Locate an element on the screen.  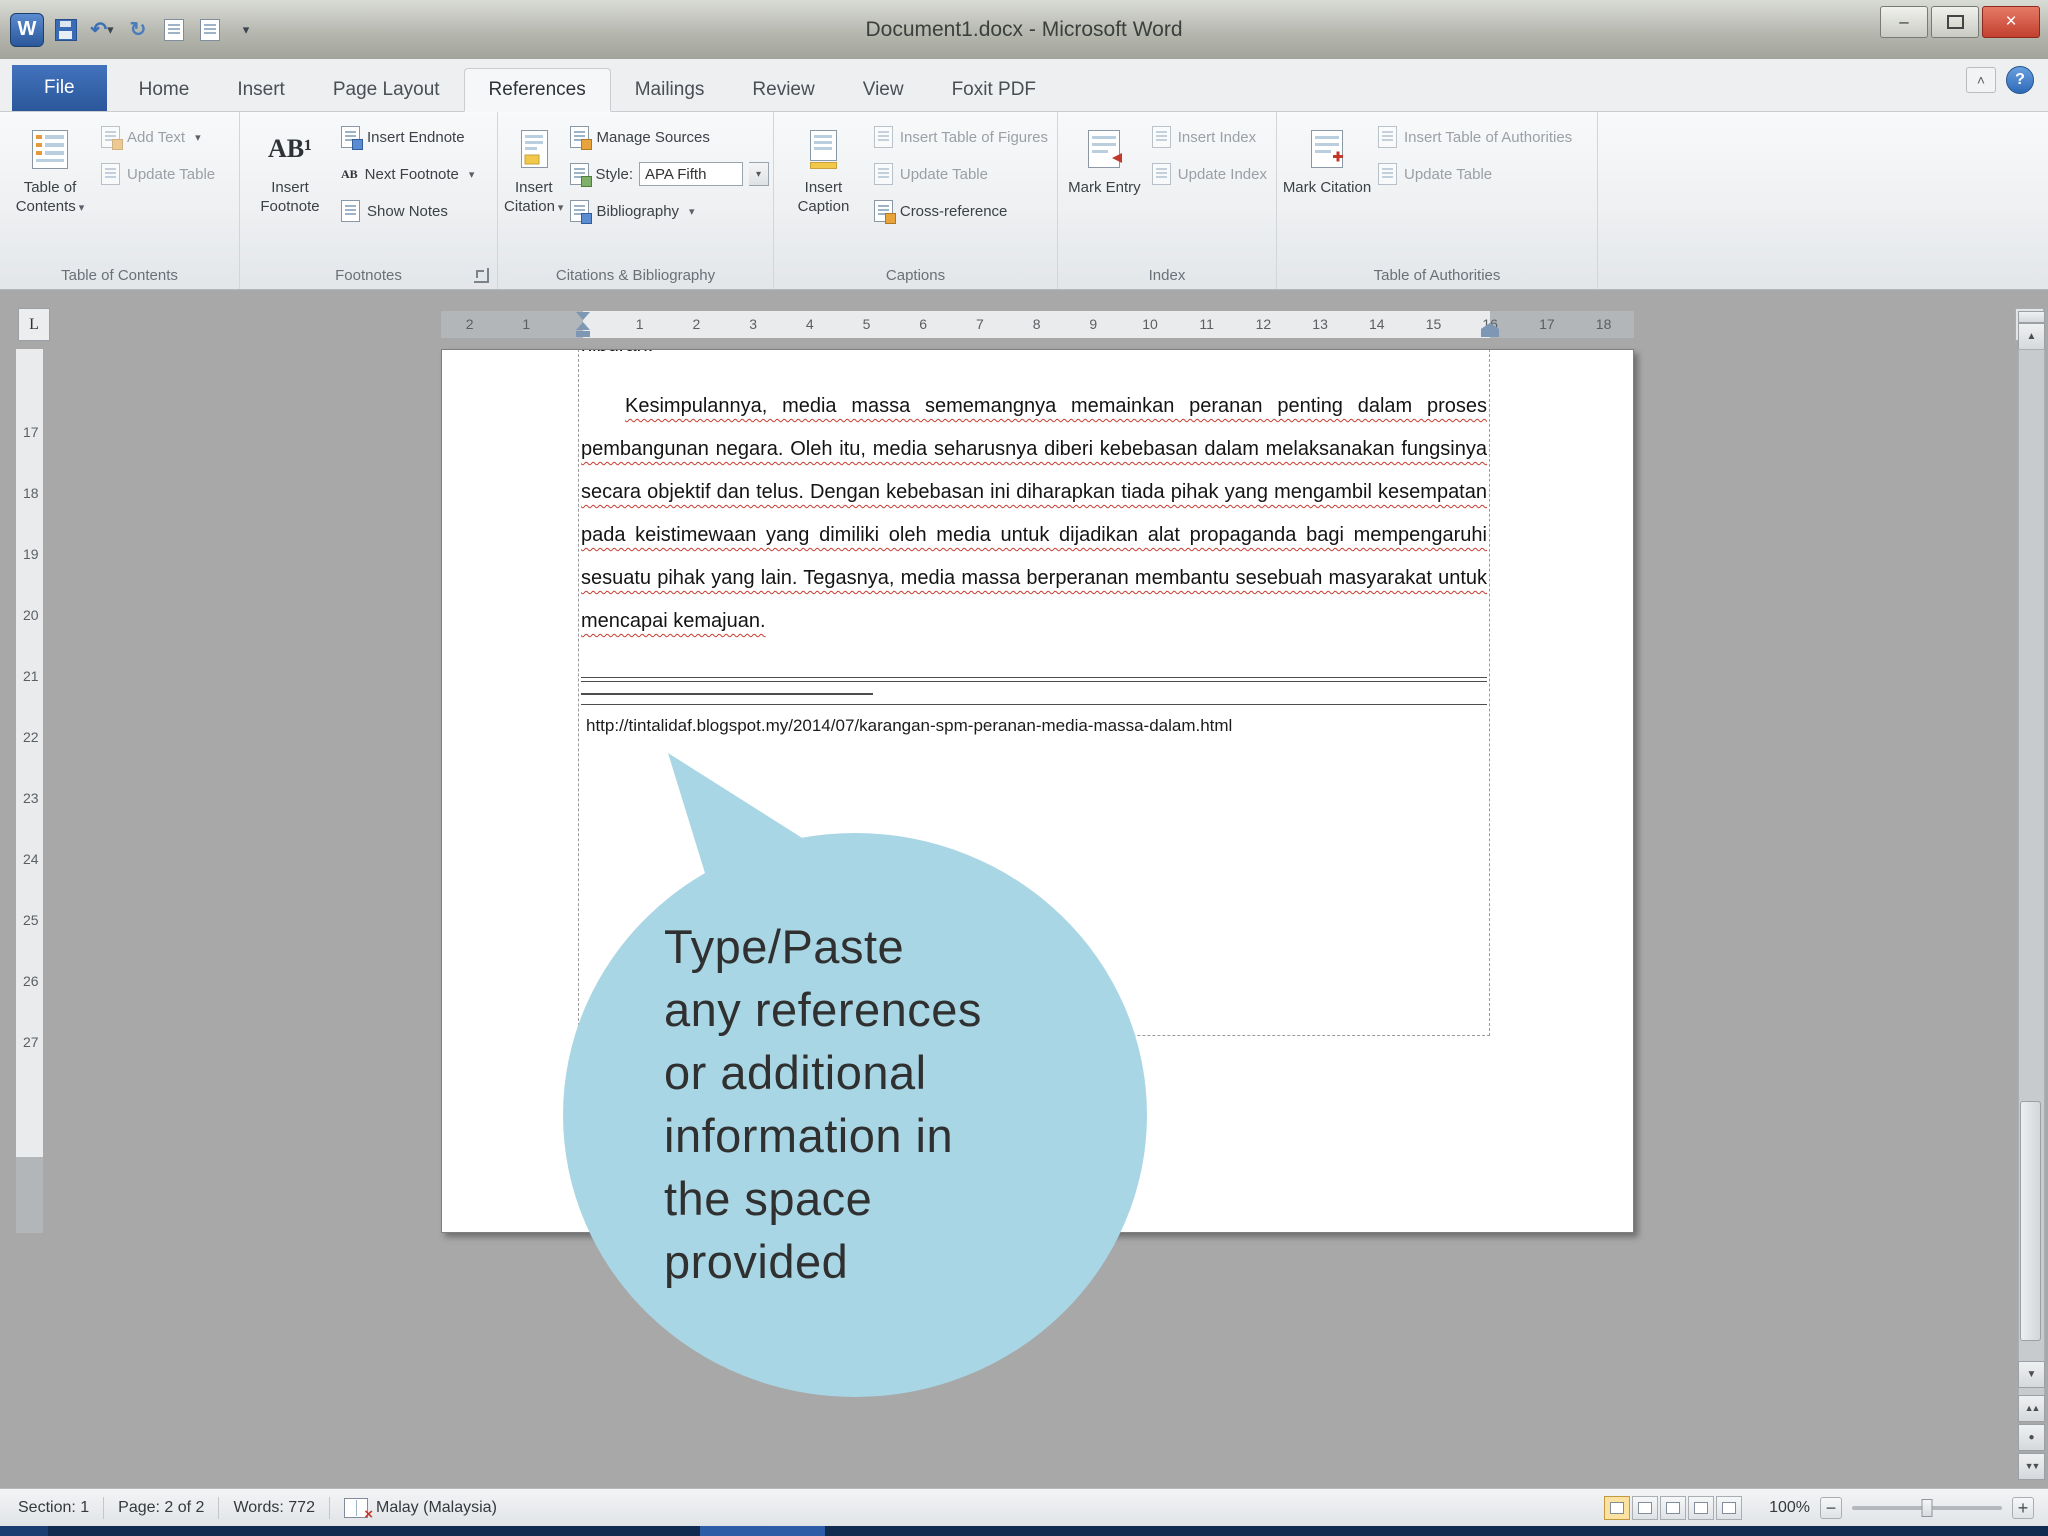
scroll-up-button: ▲ is located at coordinates (2031, 336).